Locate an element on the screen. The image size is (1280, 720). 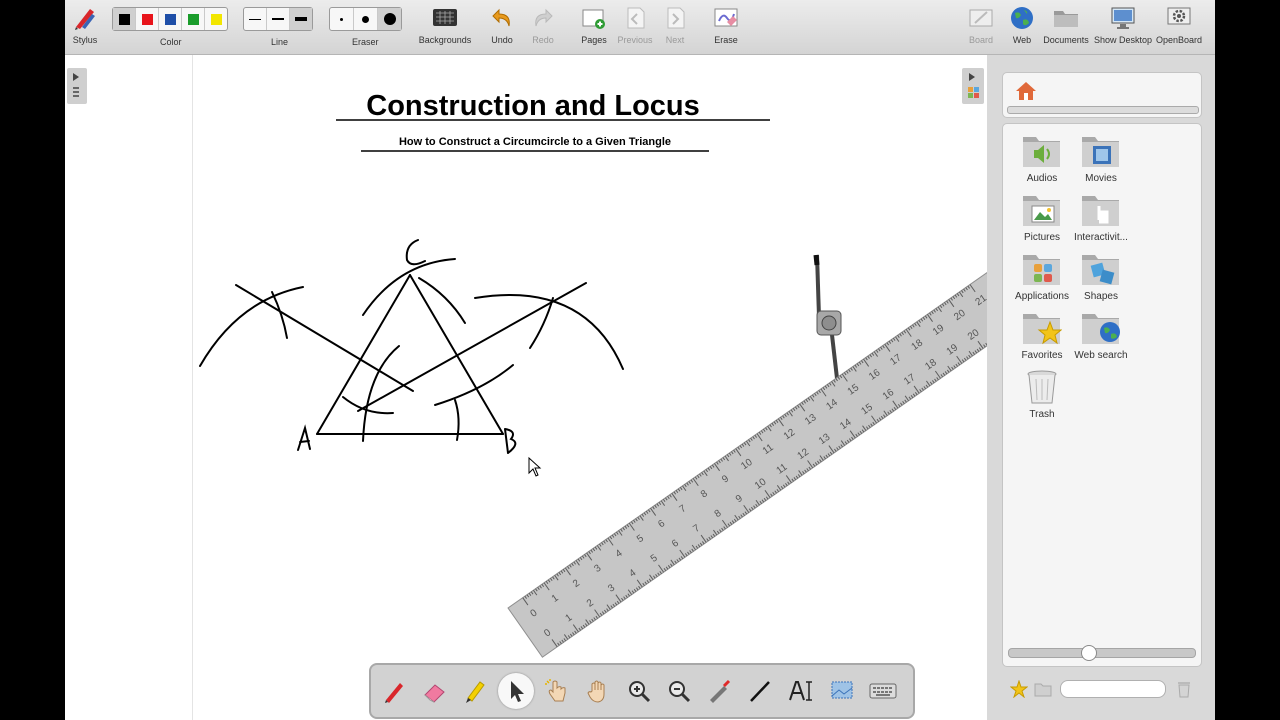
zoom-in-button is located at coordinates (639, 691).